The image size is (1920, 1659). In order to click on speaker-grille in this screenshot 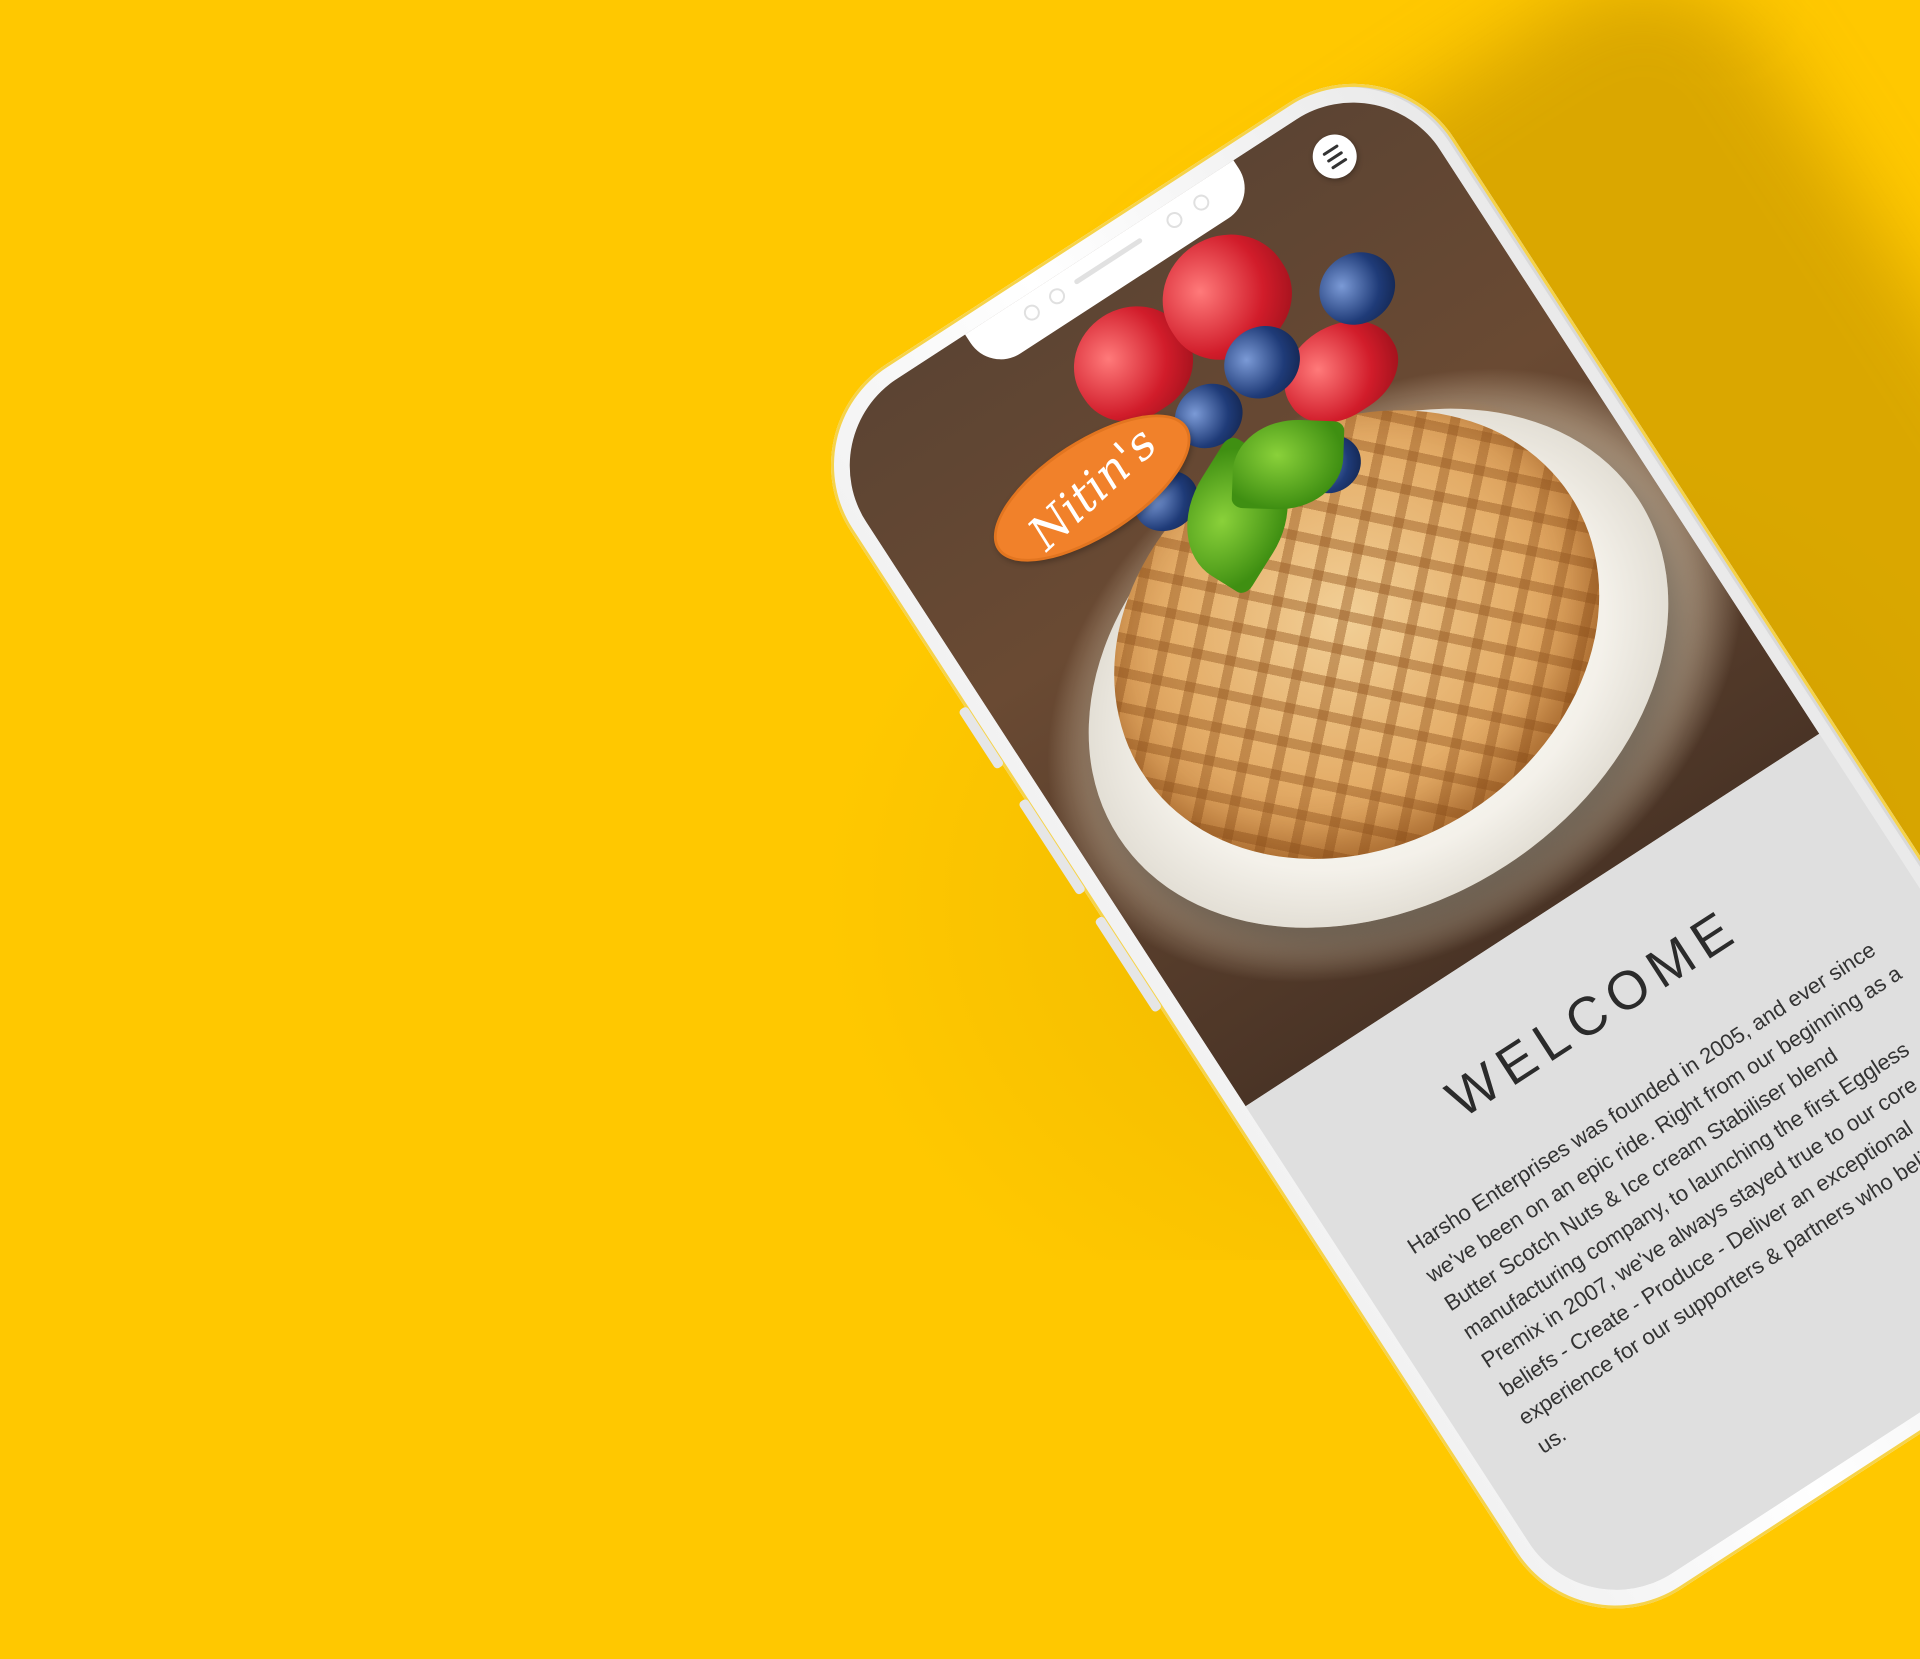, I will do `click(1108, 261)`.